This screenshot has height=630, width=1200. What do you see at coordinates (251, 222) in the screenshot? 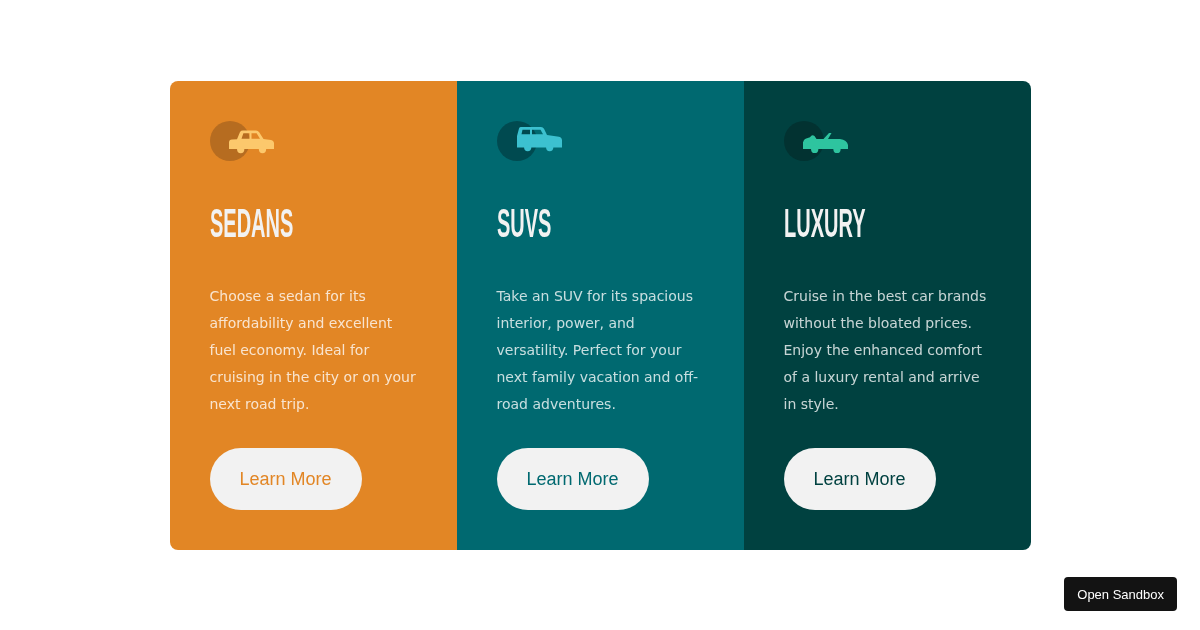
I see `card-title: SEDANS` at bounding box center [251, 222].